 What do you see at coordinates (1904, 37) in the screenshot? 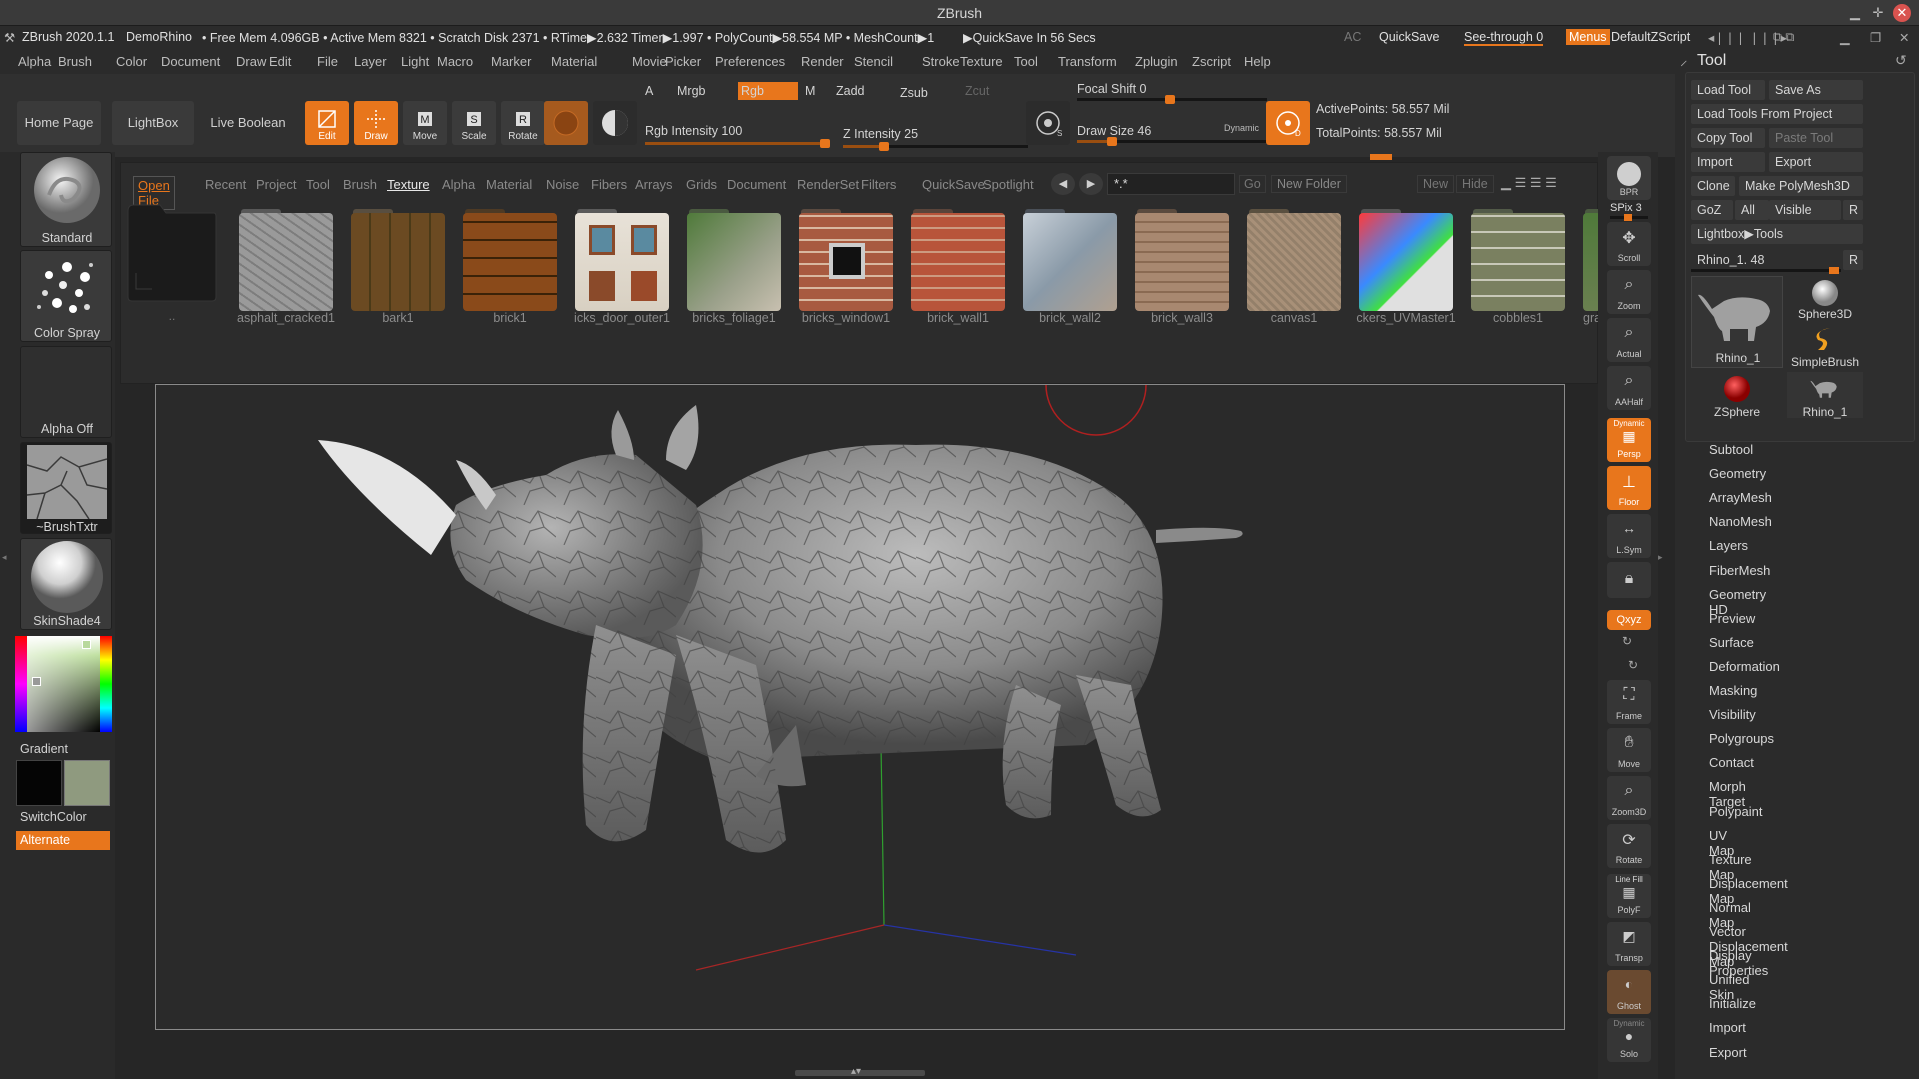
I see `close-doc-icon: ✕` at bounding box center [1904, 37].